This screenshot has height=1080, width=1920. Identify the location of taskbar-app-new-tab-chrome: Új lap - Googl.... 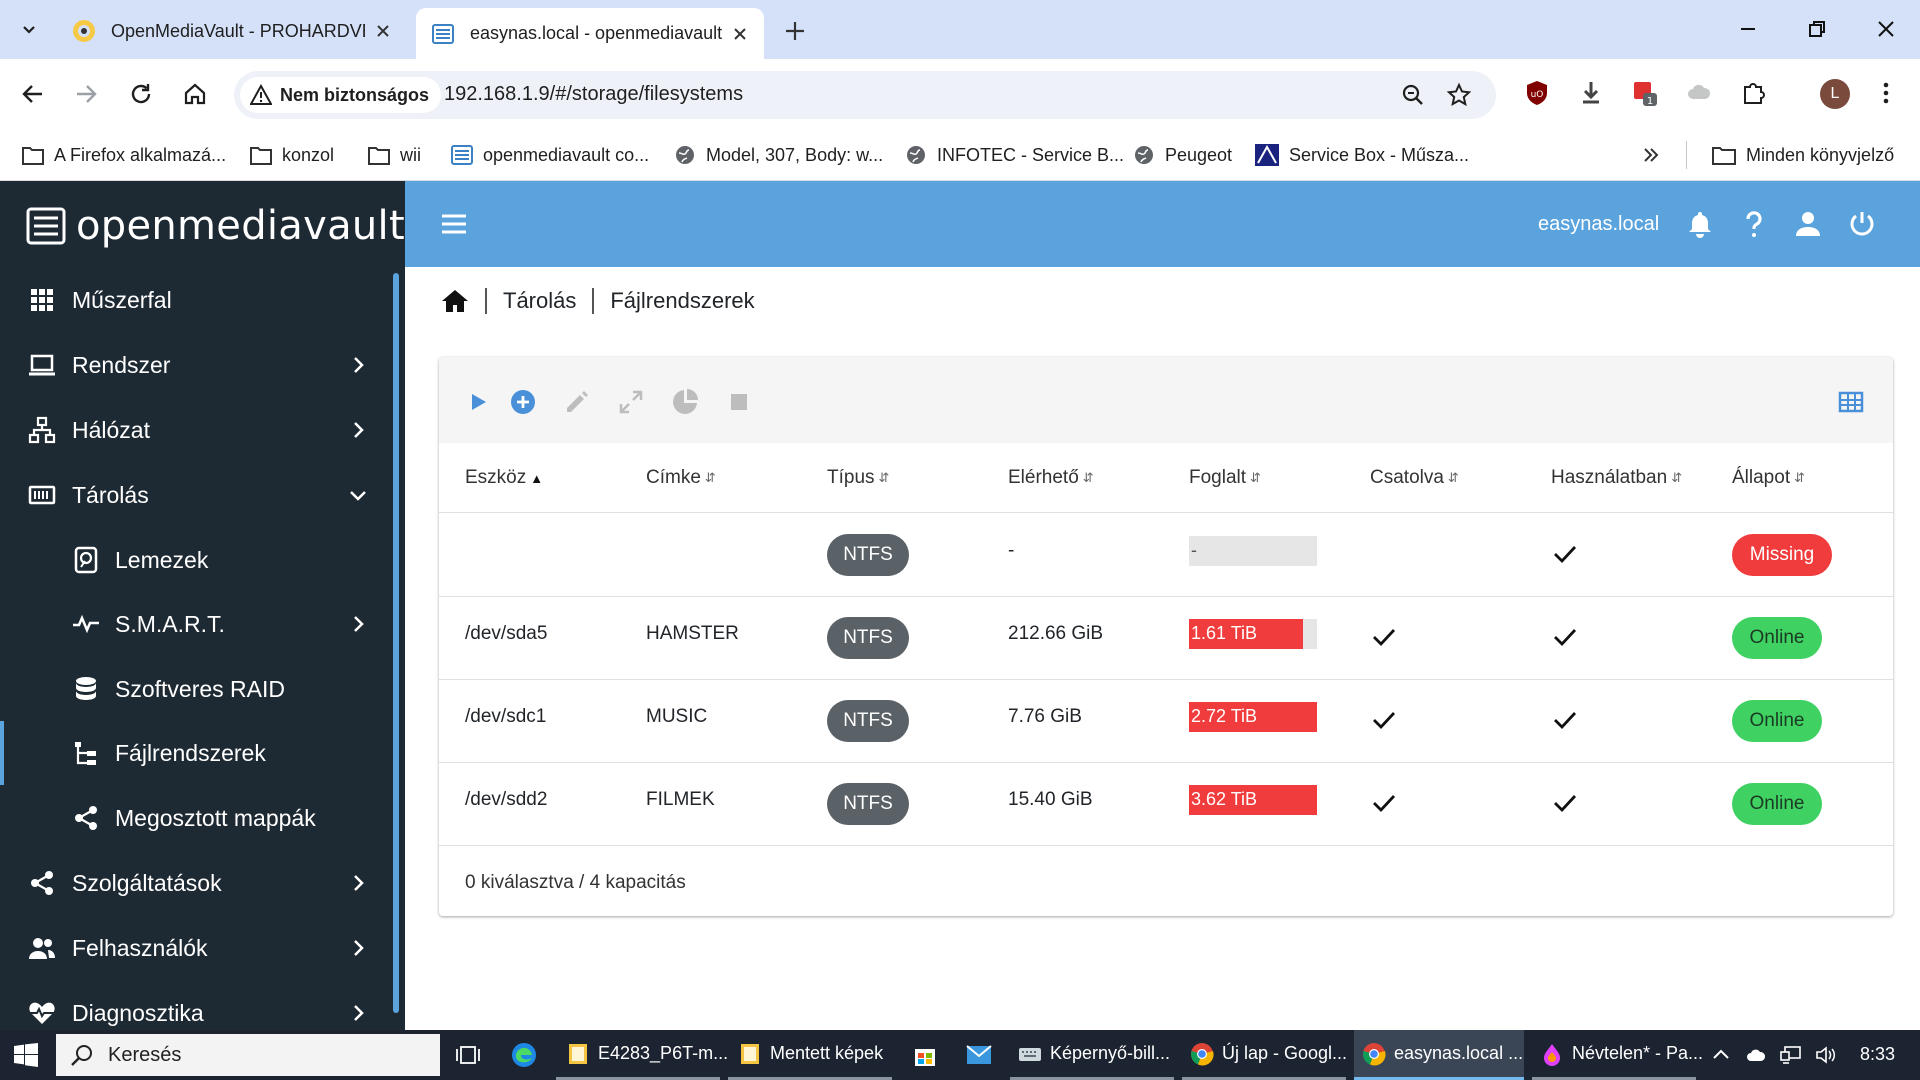
(1264, 1055).